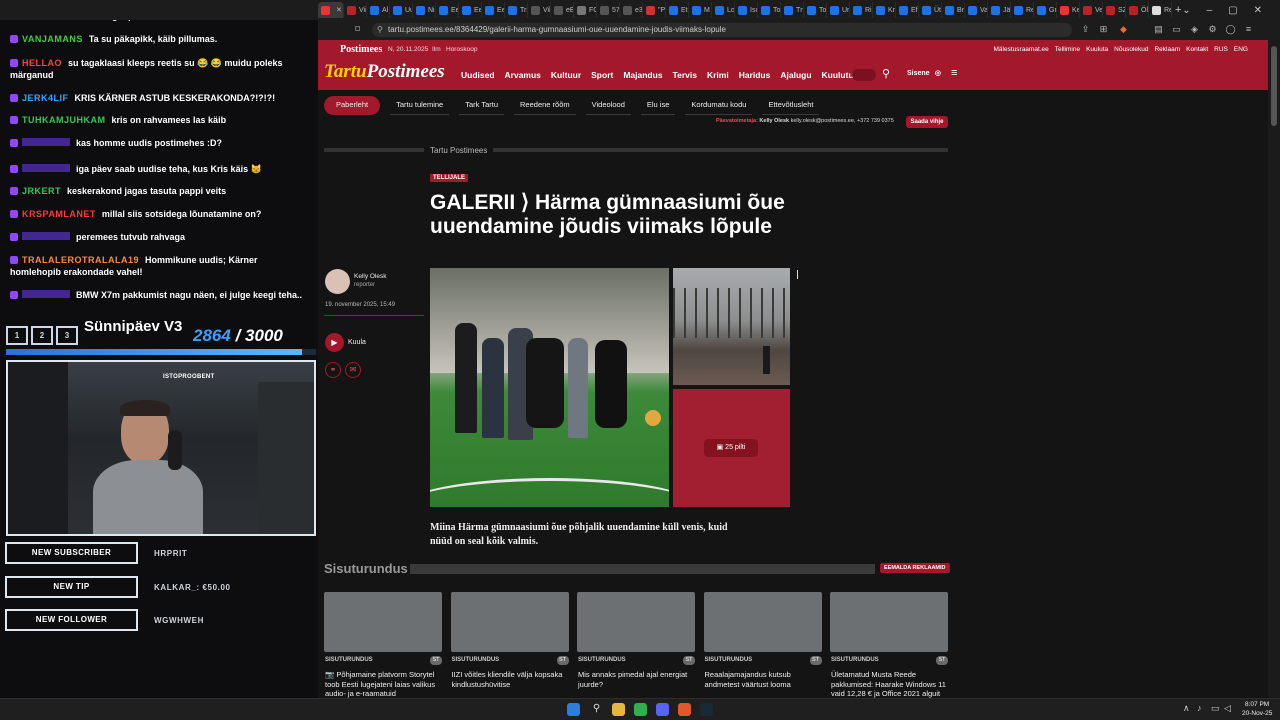 This screenshot has width=1280, height=720. What do you see at coordinates (585, 10) in the screenshot?
I see `browser-tab: FC` at bounding box center [585, 10].